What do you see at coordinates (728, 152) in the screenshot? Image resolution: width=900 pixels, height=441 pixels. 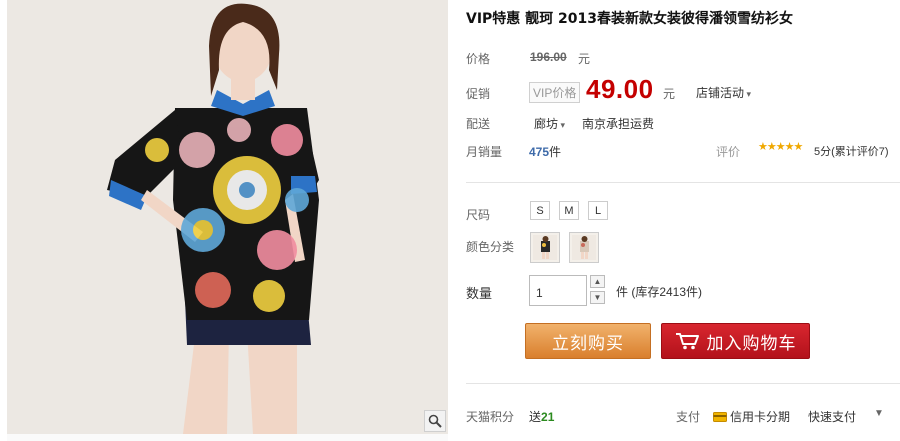 I see `review-label: 评价` at bounding box center [728, 152].